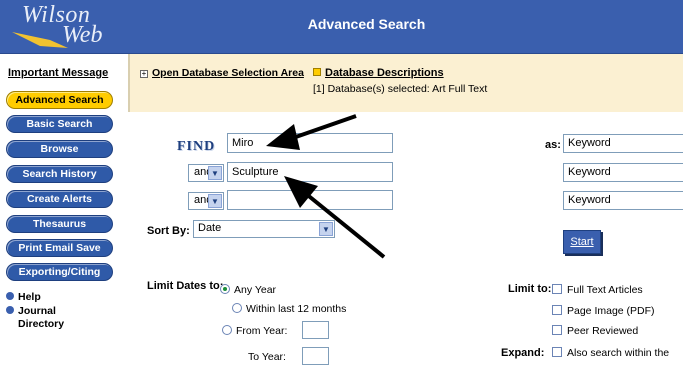 This screenshot has height=365, width=683. Describe the element at coordinates (144, 73) in the screenshot. I see `expand-plus-icon: +` at that location.